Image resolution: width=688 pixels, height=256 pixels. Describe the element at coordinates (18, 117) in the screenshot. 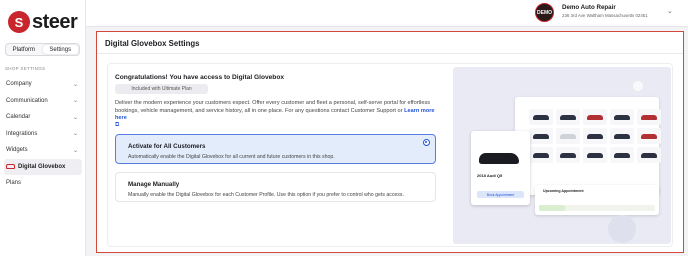

I see `sidebar-item-label: Calendar` at that location.